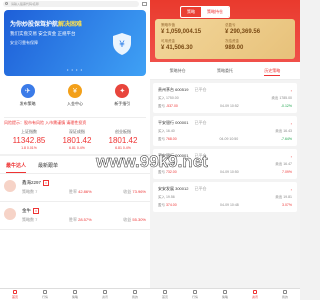 The width and height of the screenshot is (320, 300). I want to click on quick-label: 入金中心, so click(74, 103).